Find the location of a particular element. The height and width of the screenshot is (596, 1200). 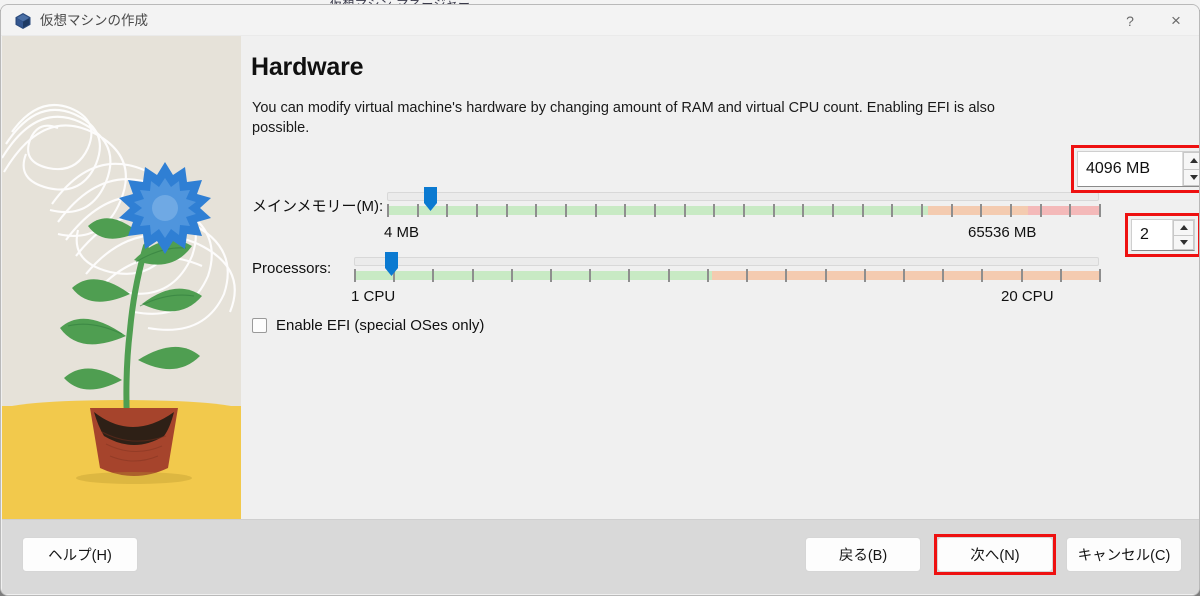

memory-max-label: 65536 MB is located at coordinates (1002, 232).